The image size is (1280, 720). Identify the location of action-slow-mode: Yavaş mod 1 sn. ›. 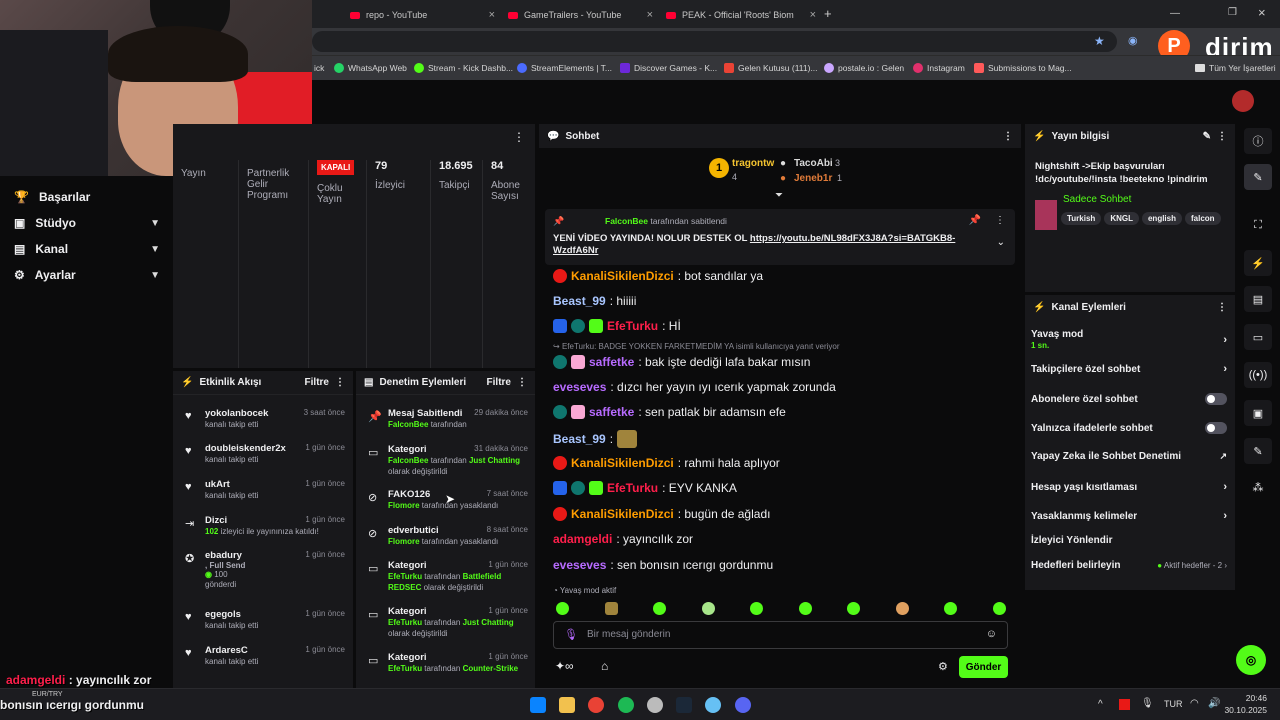
(1129, 340).